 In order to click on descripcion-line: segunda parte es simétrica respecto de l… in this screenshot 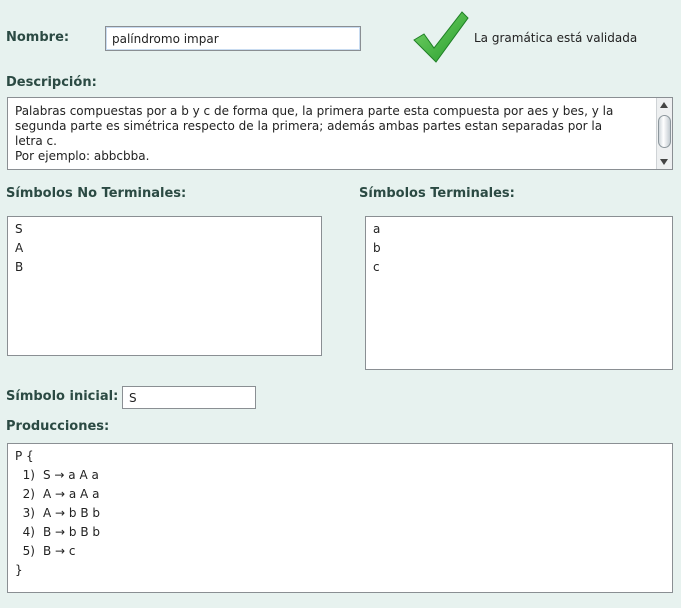, I will do `click(309, 126)`.